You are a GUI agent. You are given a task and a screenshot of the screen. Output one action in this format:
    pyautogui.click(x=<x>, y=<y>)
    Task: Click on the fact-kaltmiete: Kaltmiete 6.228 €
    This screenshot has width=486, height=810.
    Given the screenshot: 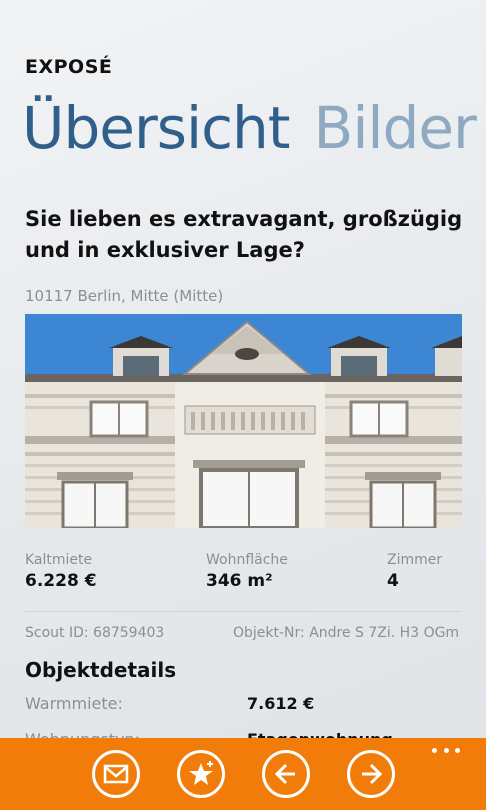 What is the action you would take?
    pyautogui.click(x=61, y=571)
    